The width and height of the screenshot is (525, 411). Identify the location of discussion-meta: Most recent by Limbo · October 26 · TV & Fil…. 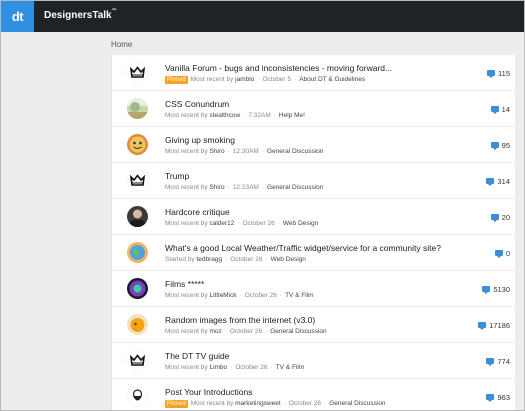
(234, 367).